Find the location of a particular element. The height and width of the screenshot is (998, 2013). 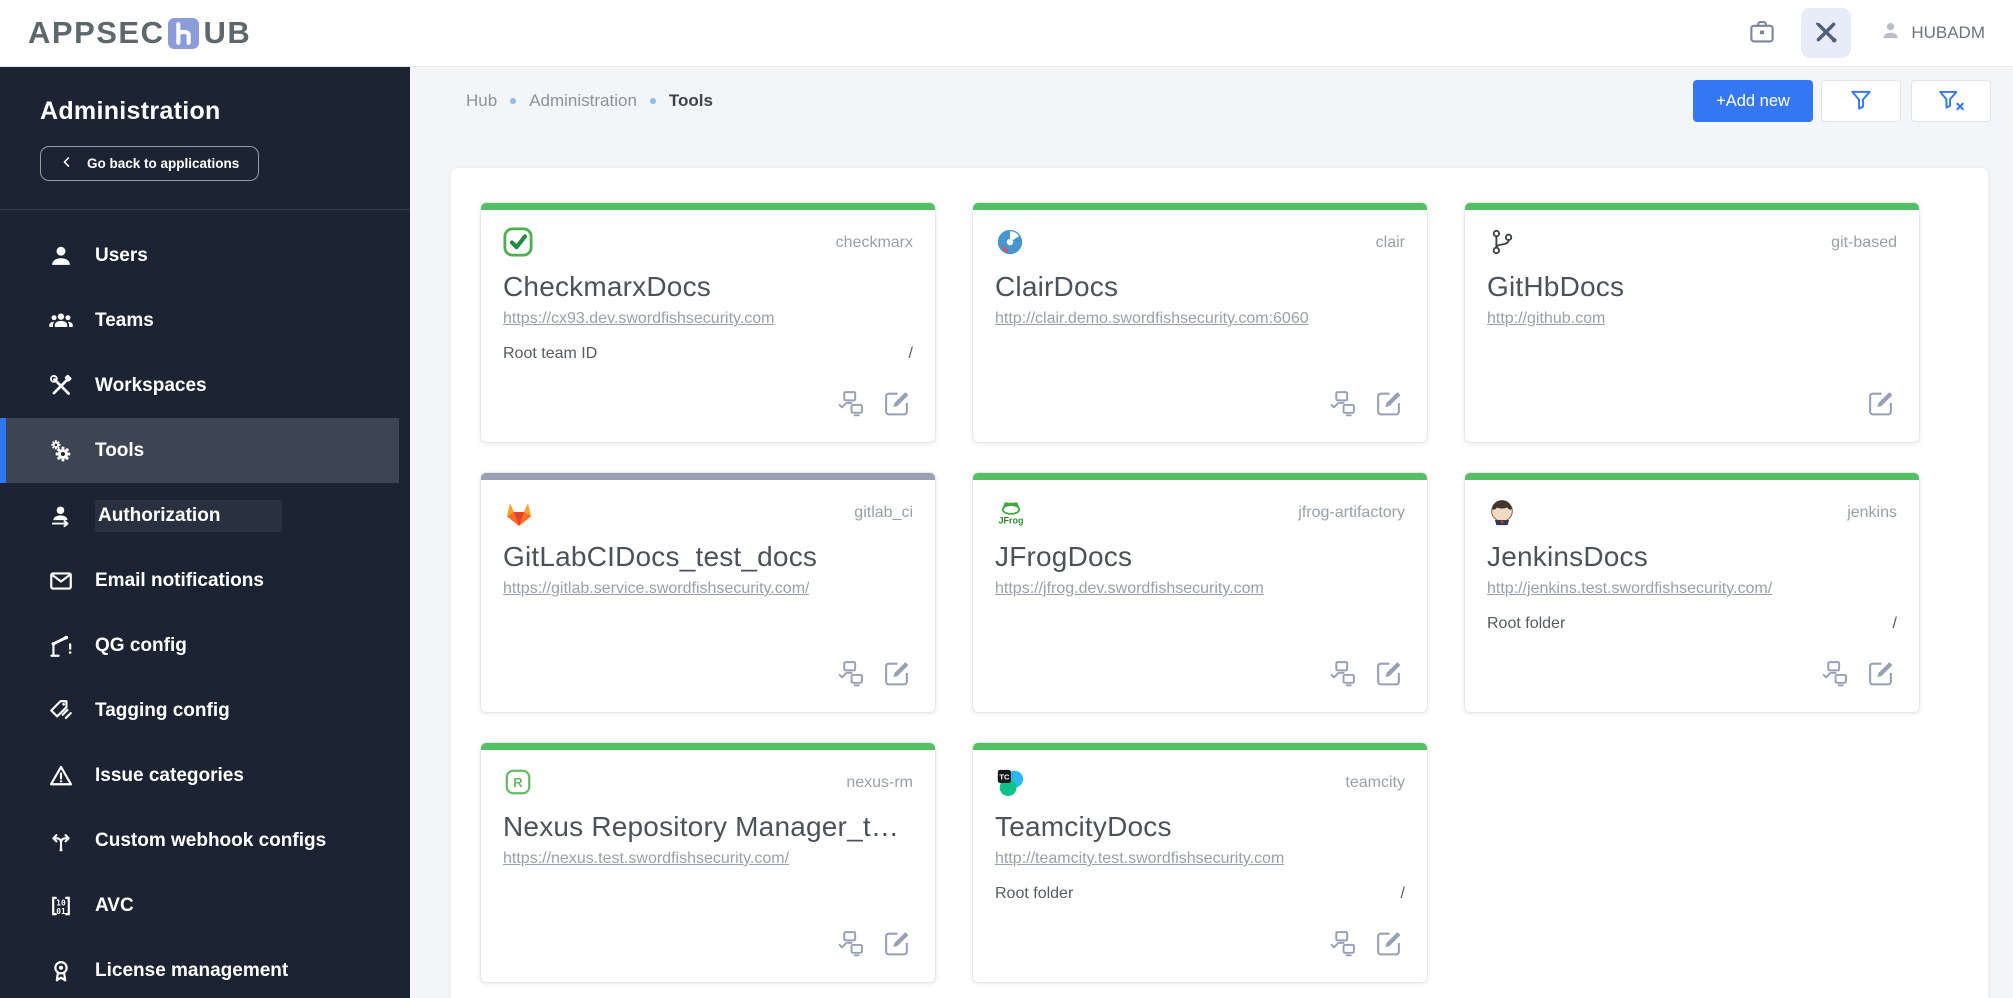

teams-icon is located at coordinates (61, 321).